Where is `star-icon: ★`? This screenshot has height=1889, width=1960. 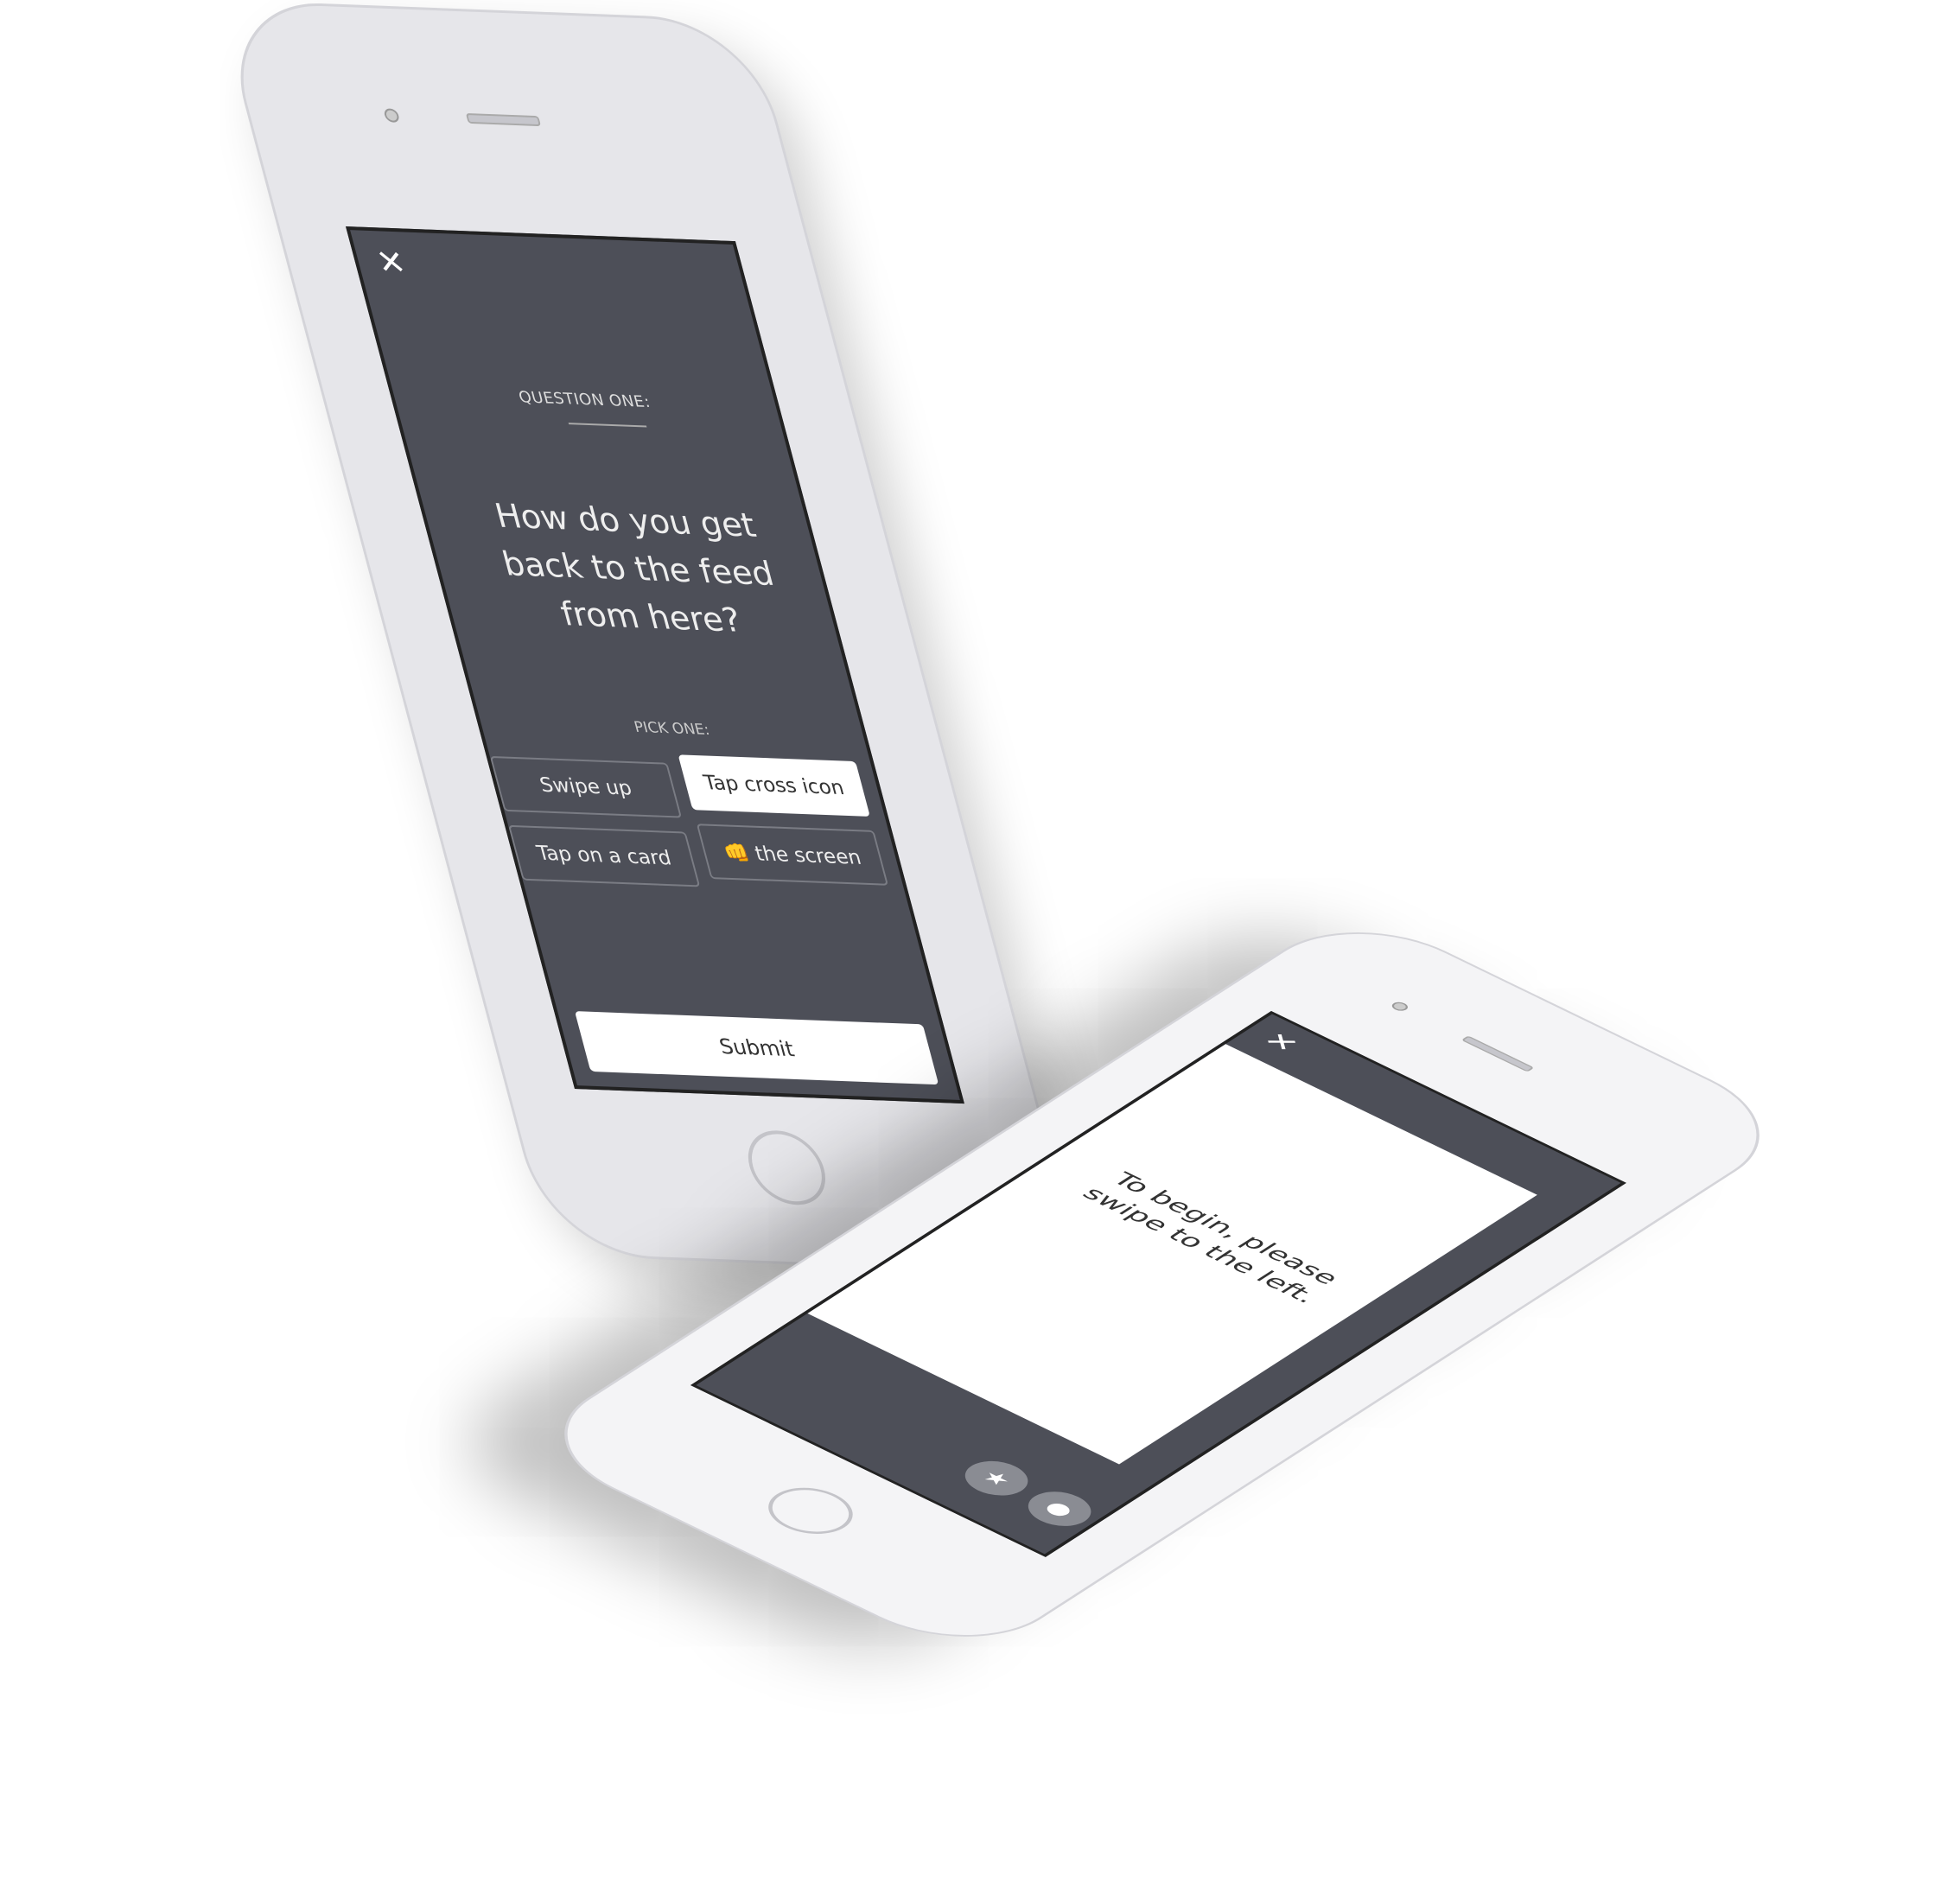
star-icon: ★ is located at coordinates (996, 1478).